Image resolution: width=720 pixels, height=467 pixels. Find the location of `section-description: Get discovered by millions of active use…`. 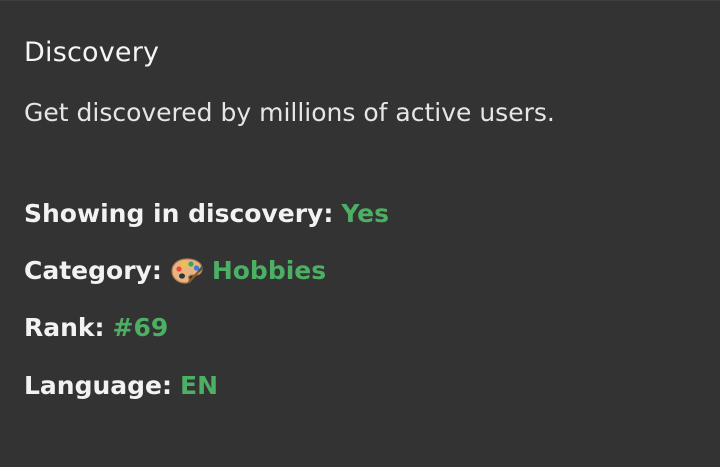

section-description: Get discovered by millions of active use… is located at coordinates (289, 112).